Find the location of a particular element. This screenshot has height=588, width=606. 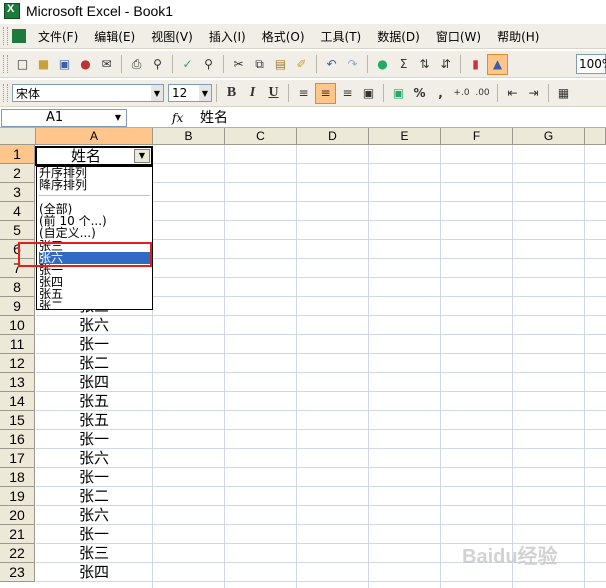

cell-a16: 张一 is located at coordinates (94, 439).